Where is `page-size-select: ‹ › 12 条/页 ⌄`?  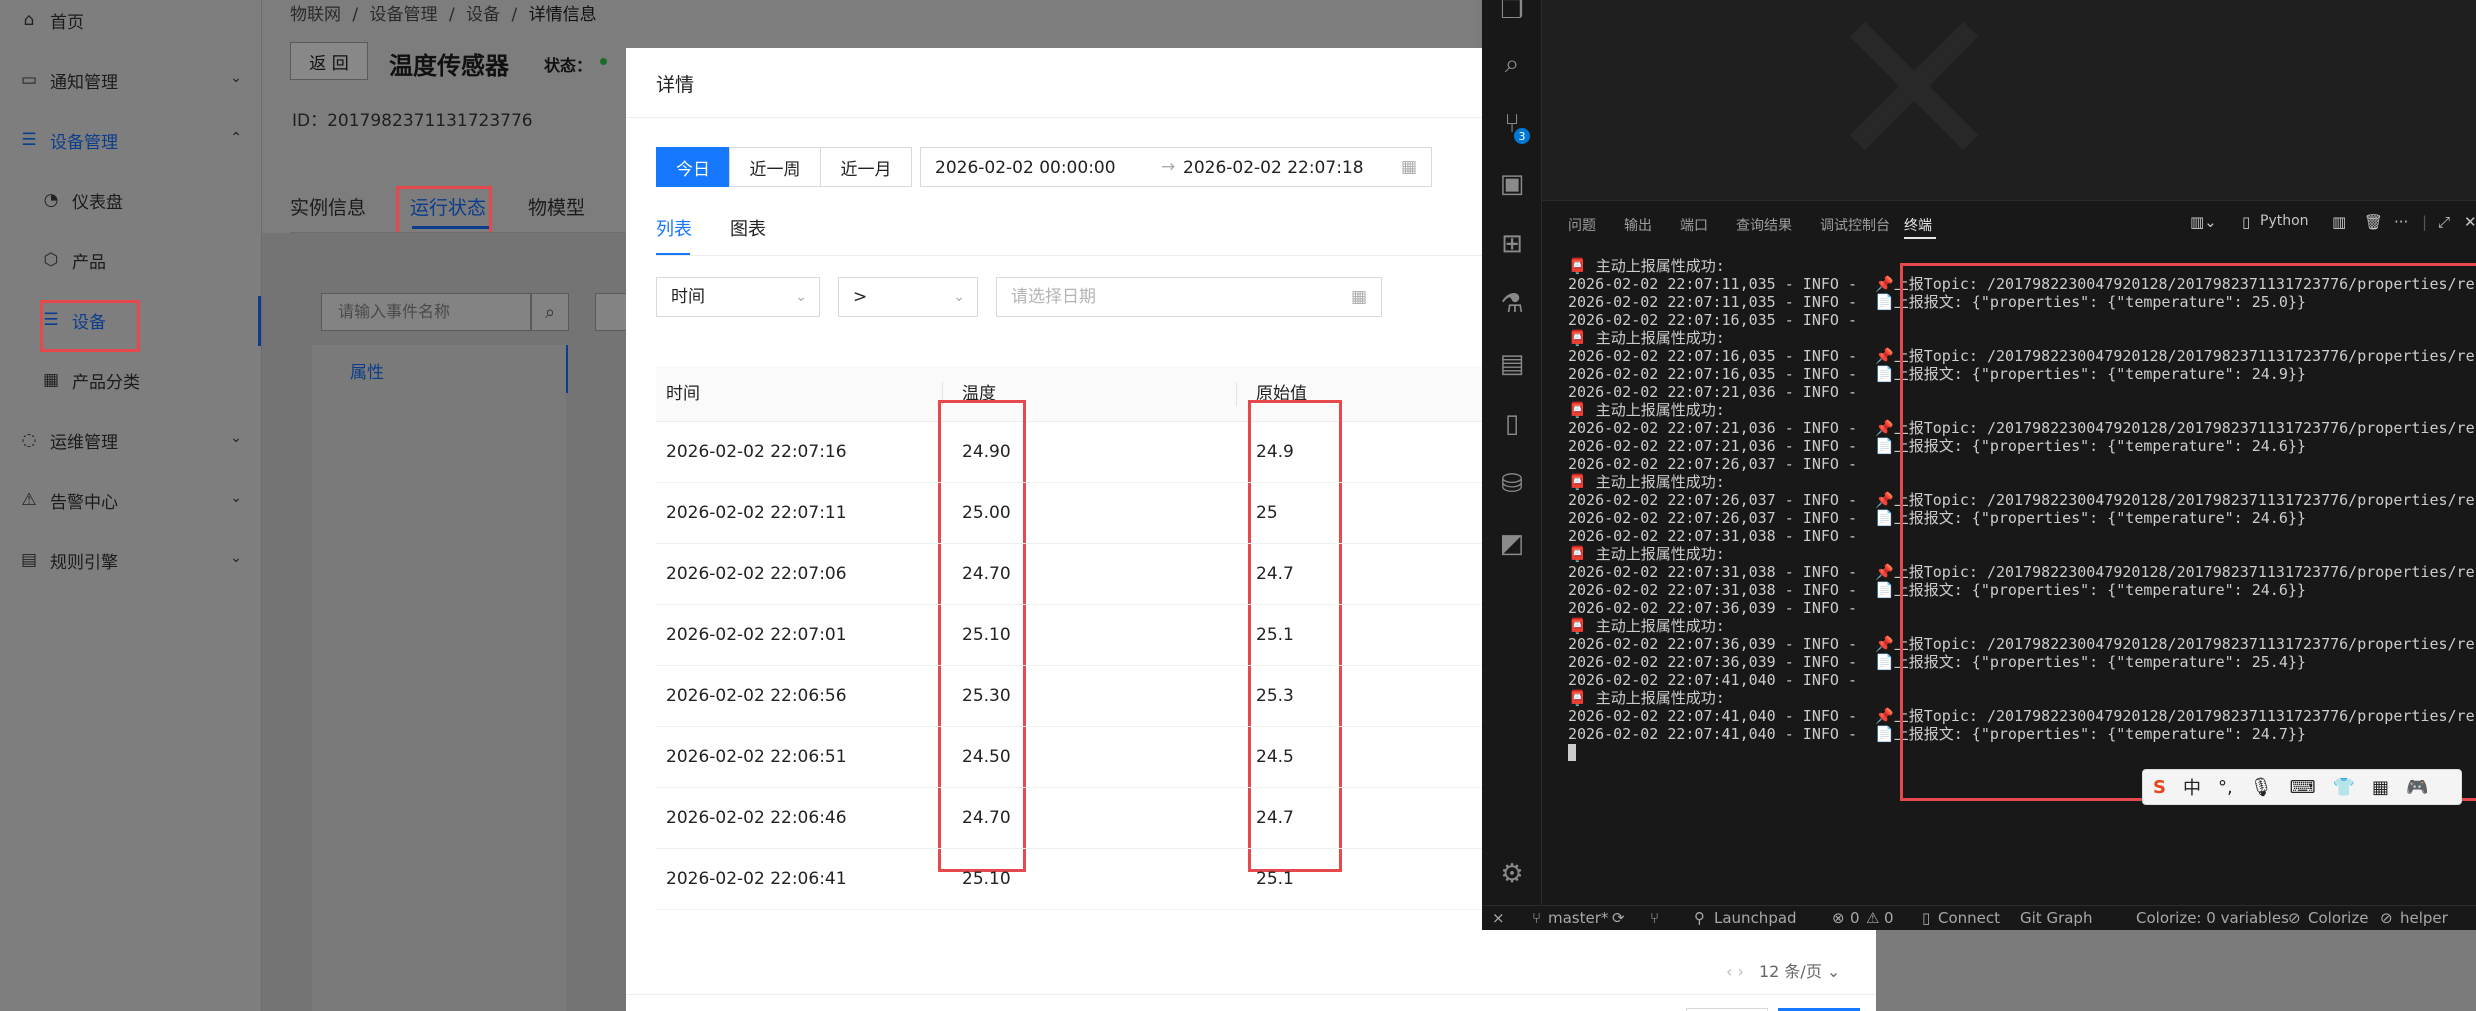
page-size-select: ‹ › 12 条/页 ⌄ is located at coordinates (1796, 976).